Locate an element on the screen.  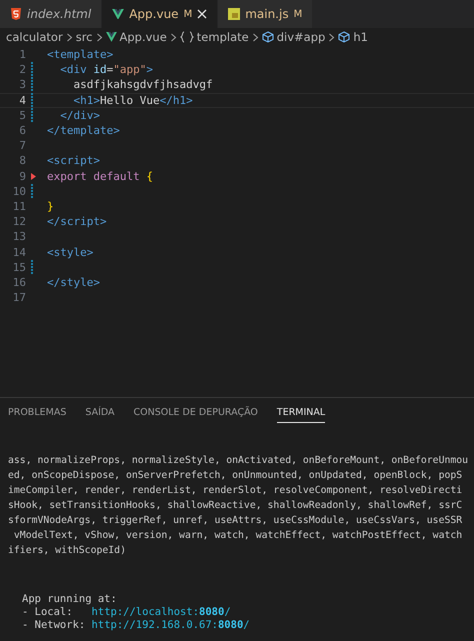
close-icon is located at coordinates (202, 14).